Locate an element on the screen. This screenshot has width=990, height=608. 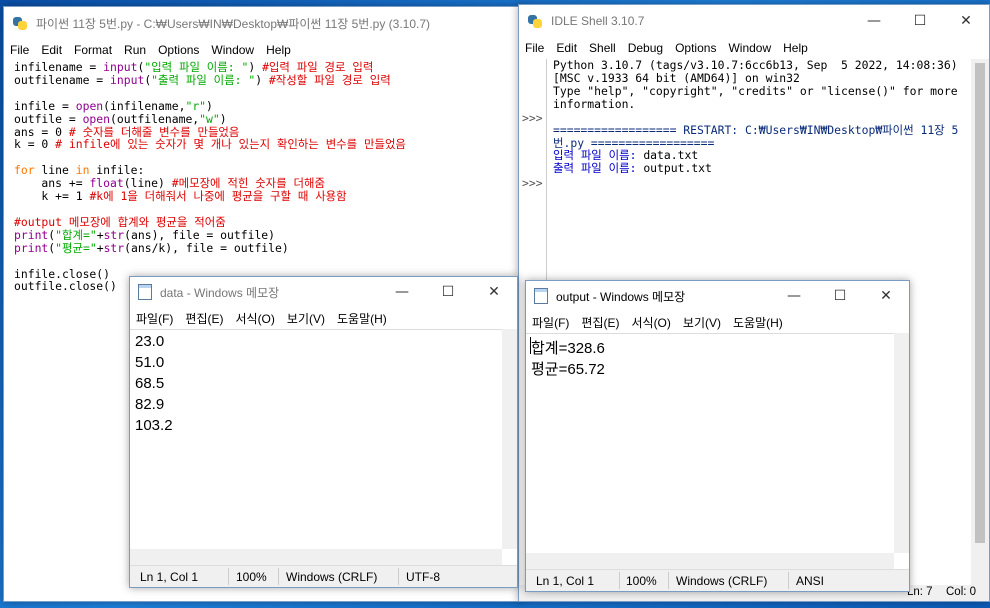
editor-menubar: File Edit Format Run Options Window Help is located at coordinates (263, 50).